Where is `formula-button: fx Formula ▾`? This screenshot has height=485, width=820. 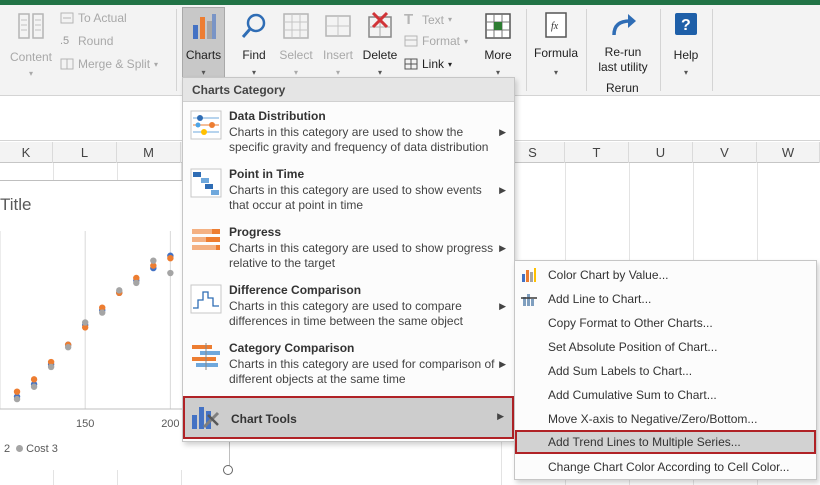
formula-button: fx Formula ▾ is located at coordinates (556, 45).